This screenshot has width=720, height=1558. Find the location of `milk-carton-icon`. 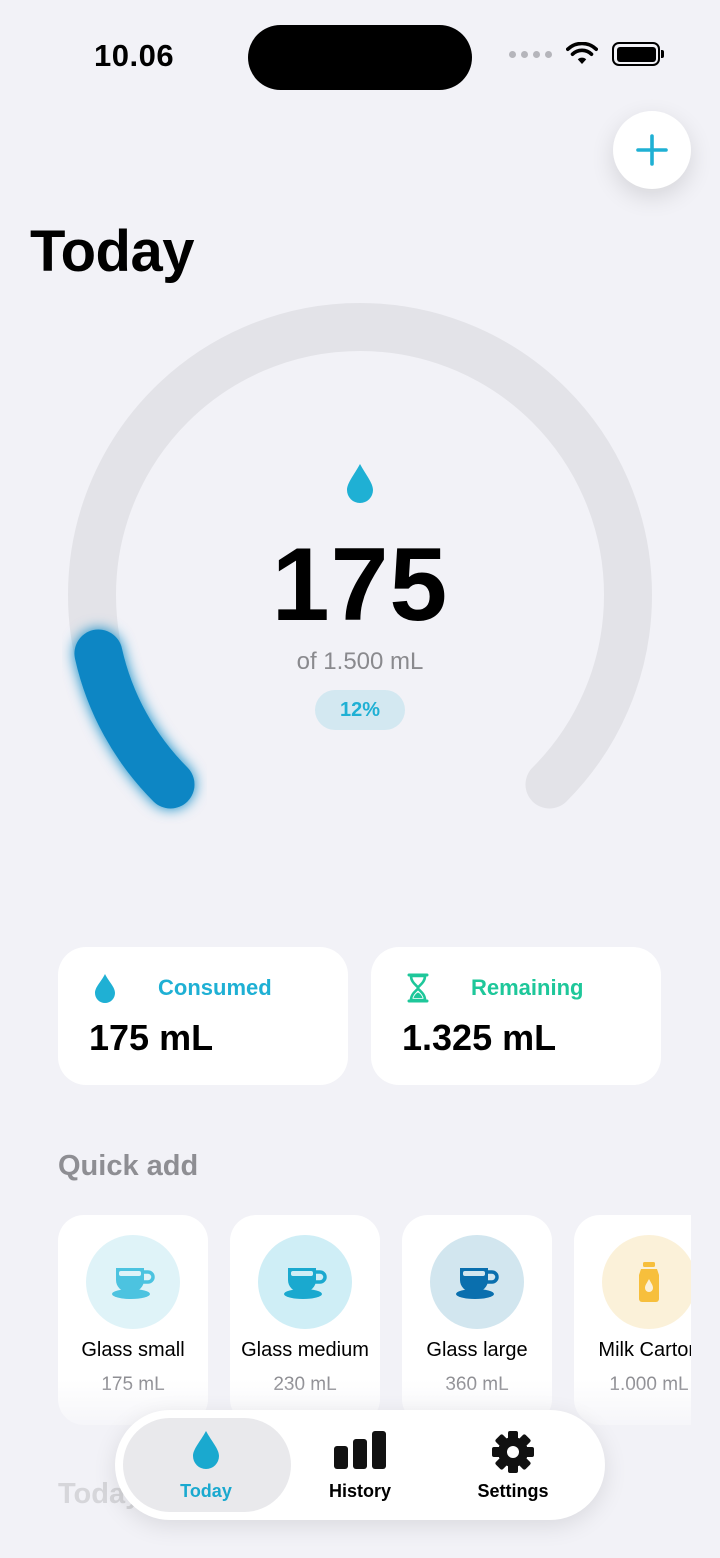

milk-carton-icon is located at coordinates (649, 1282).